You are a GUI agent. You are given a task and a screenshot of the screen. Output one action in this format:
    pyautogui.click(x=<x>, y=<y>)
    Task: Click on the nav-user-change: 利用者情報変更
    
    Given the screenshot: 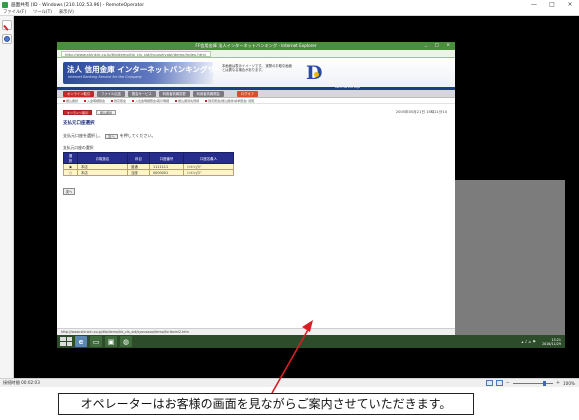 What is the action you would take?
    pyautogui.click(x=174, y=93)
    